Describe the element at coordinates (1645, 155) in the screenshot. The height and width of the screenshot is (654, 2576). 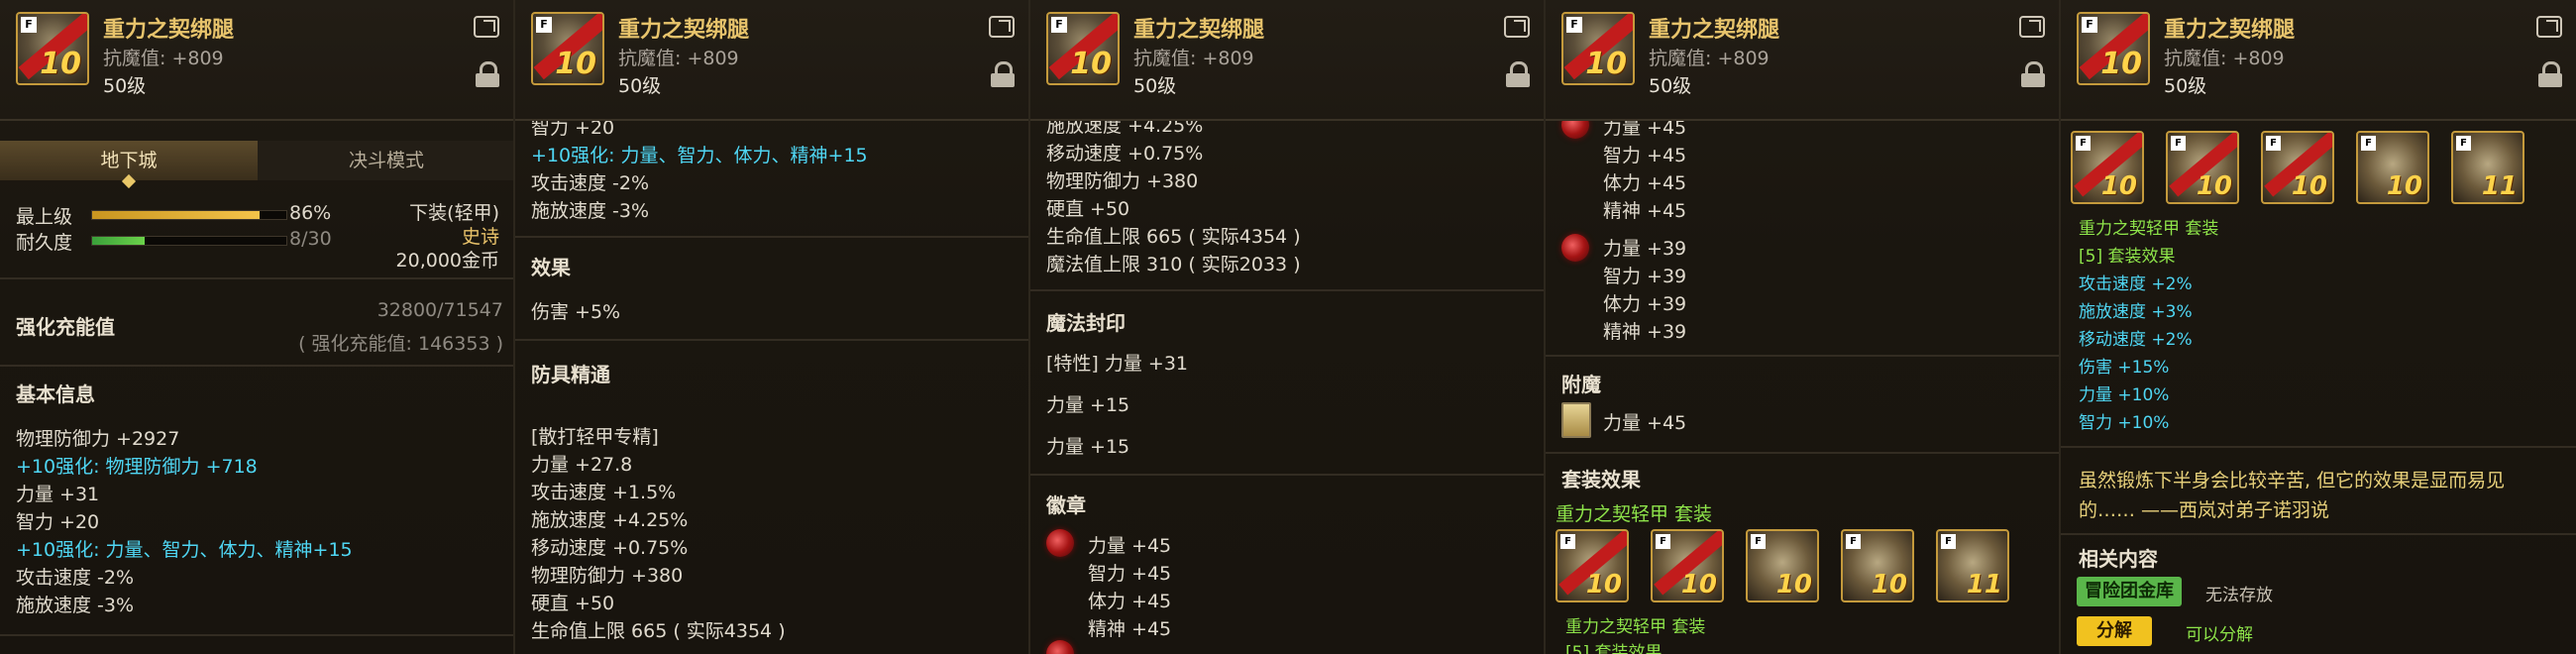
I see `emblem-line: 智力 +45` at that location.